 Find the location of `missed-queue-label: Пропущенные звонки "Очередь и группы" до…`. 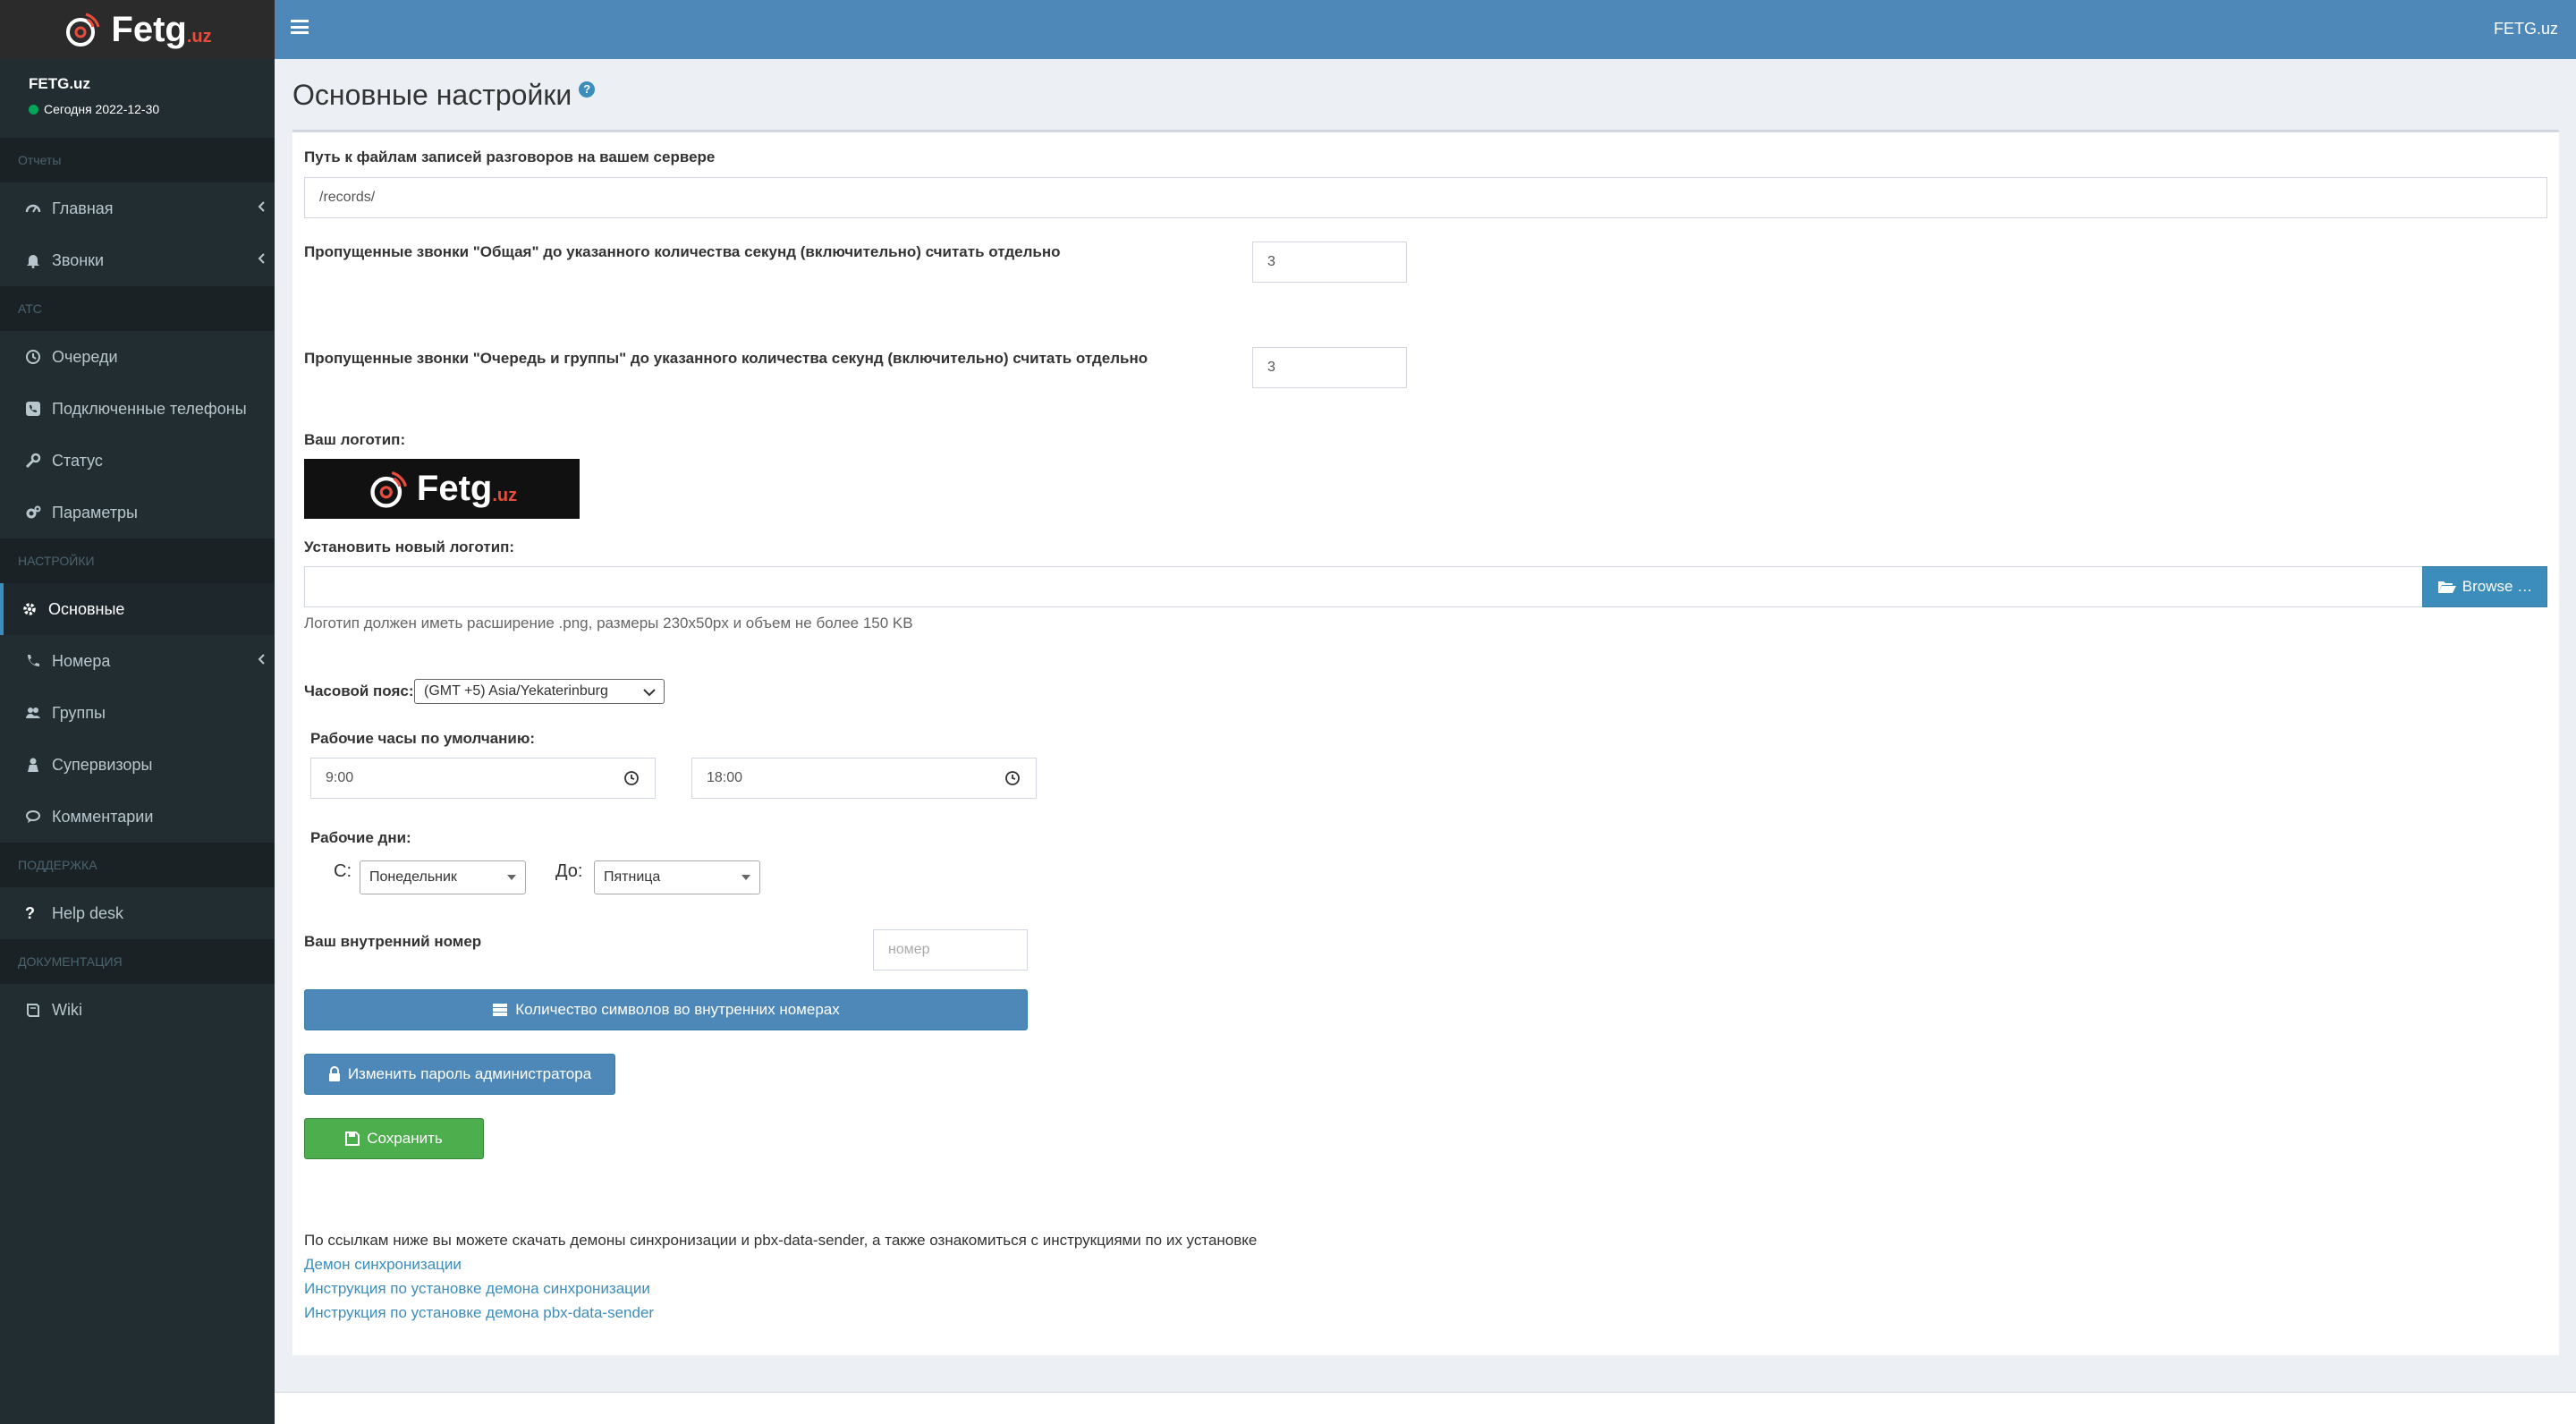

missed-queue-label: Пропущенные звонки "Очередь и группы" до… is located at coordinates (726, 358).